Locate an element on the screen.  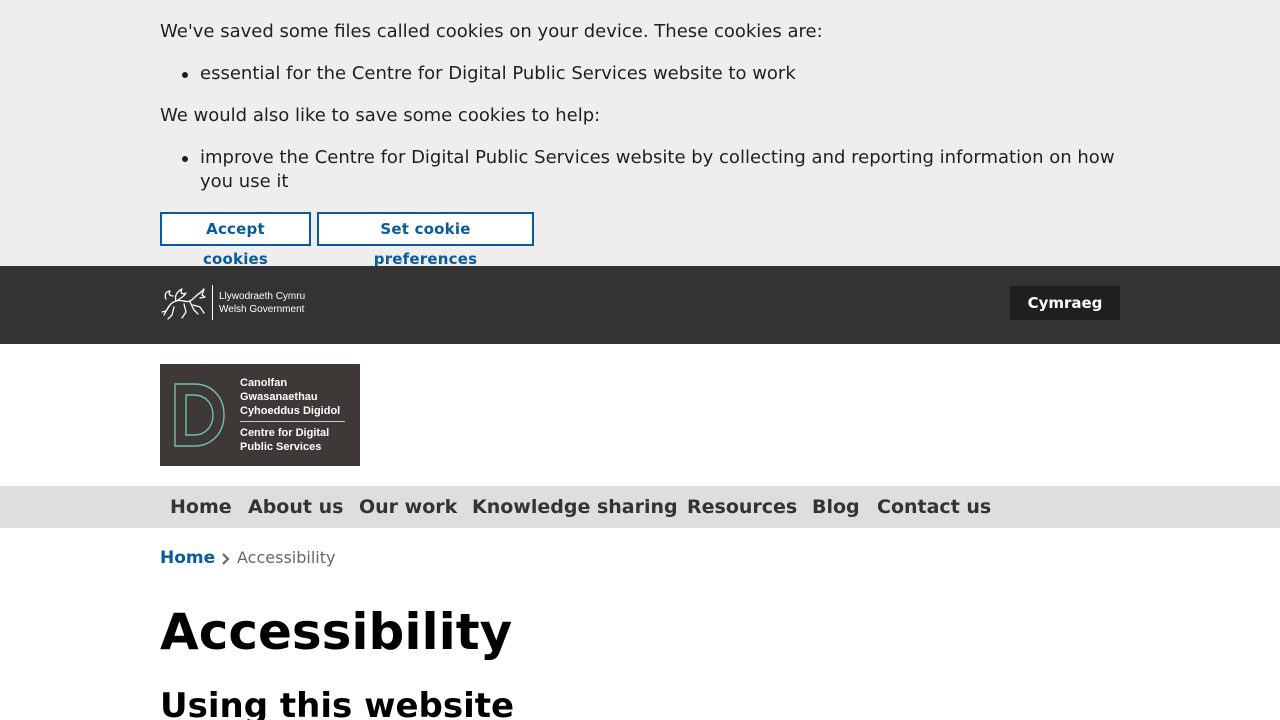
welsh-government-logo: Llywodraeth Cymru Welsh Government is located at coordinates (232, 303).